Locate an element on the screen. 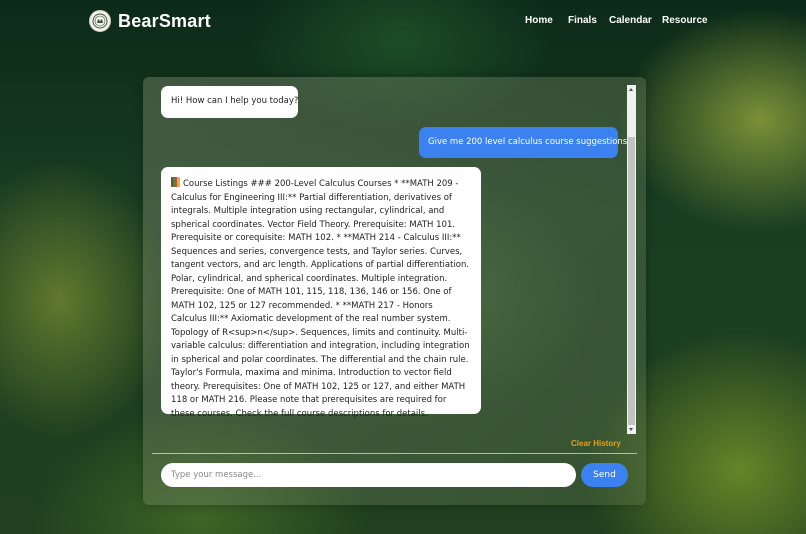 Image resolution: width=806 pixels, height=534 pixels. divider is located at coordinates (394, 453).